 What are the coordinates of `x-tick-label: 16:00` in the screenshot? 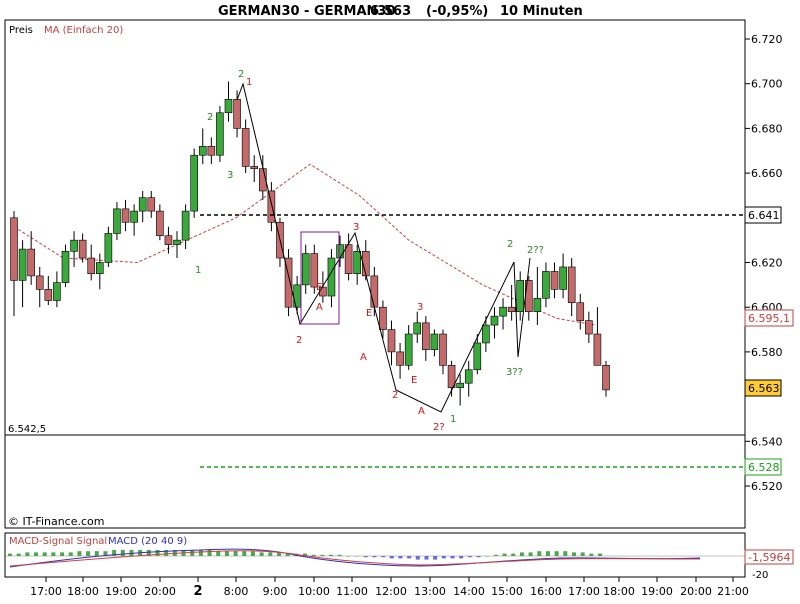 It's located at (546, 591).